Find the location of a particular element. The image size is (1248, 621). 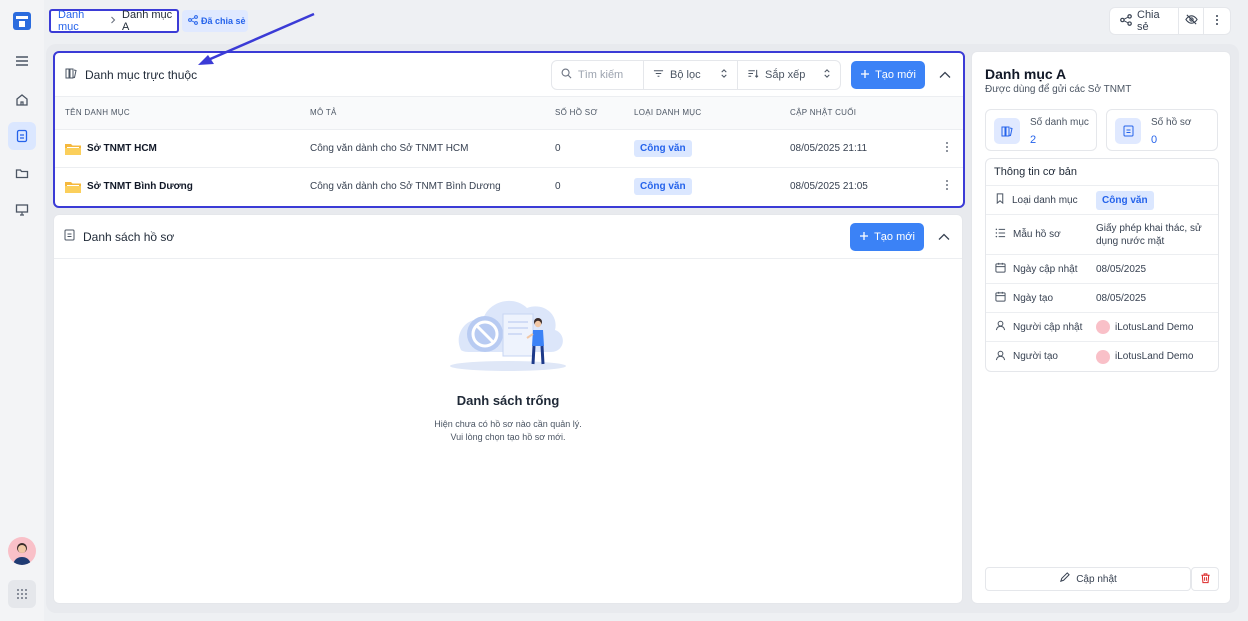

stat-files-value: 0 is located at coordinates (1154, 140).